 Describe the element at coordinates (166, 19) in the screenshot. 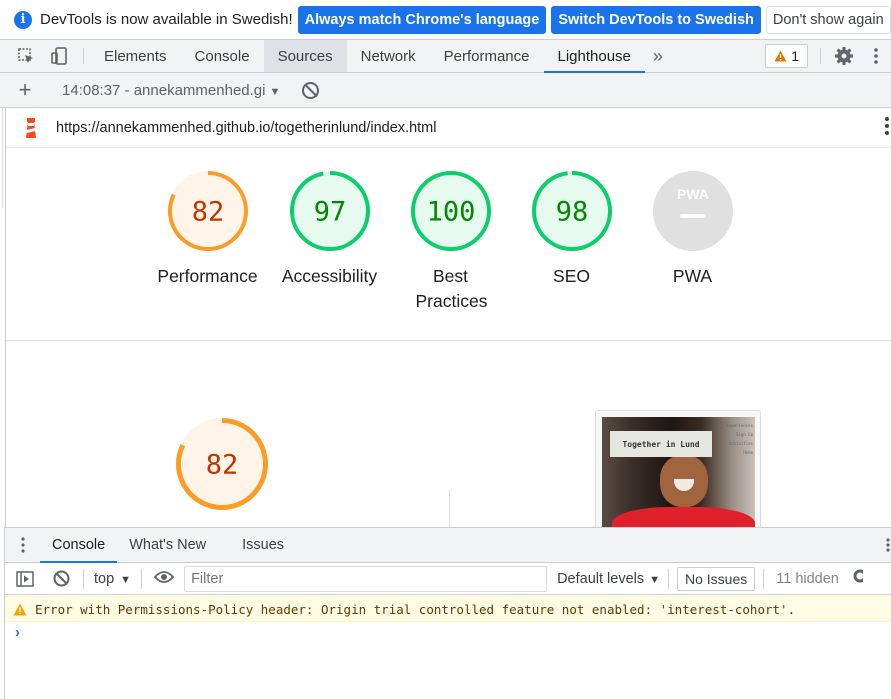

I see `infobar-message: DevTools is now available in Swedish!` at that location.